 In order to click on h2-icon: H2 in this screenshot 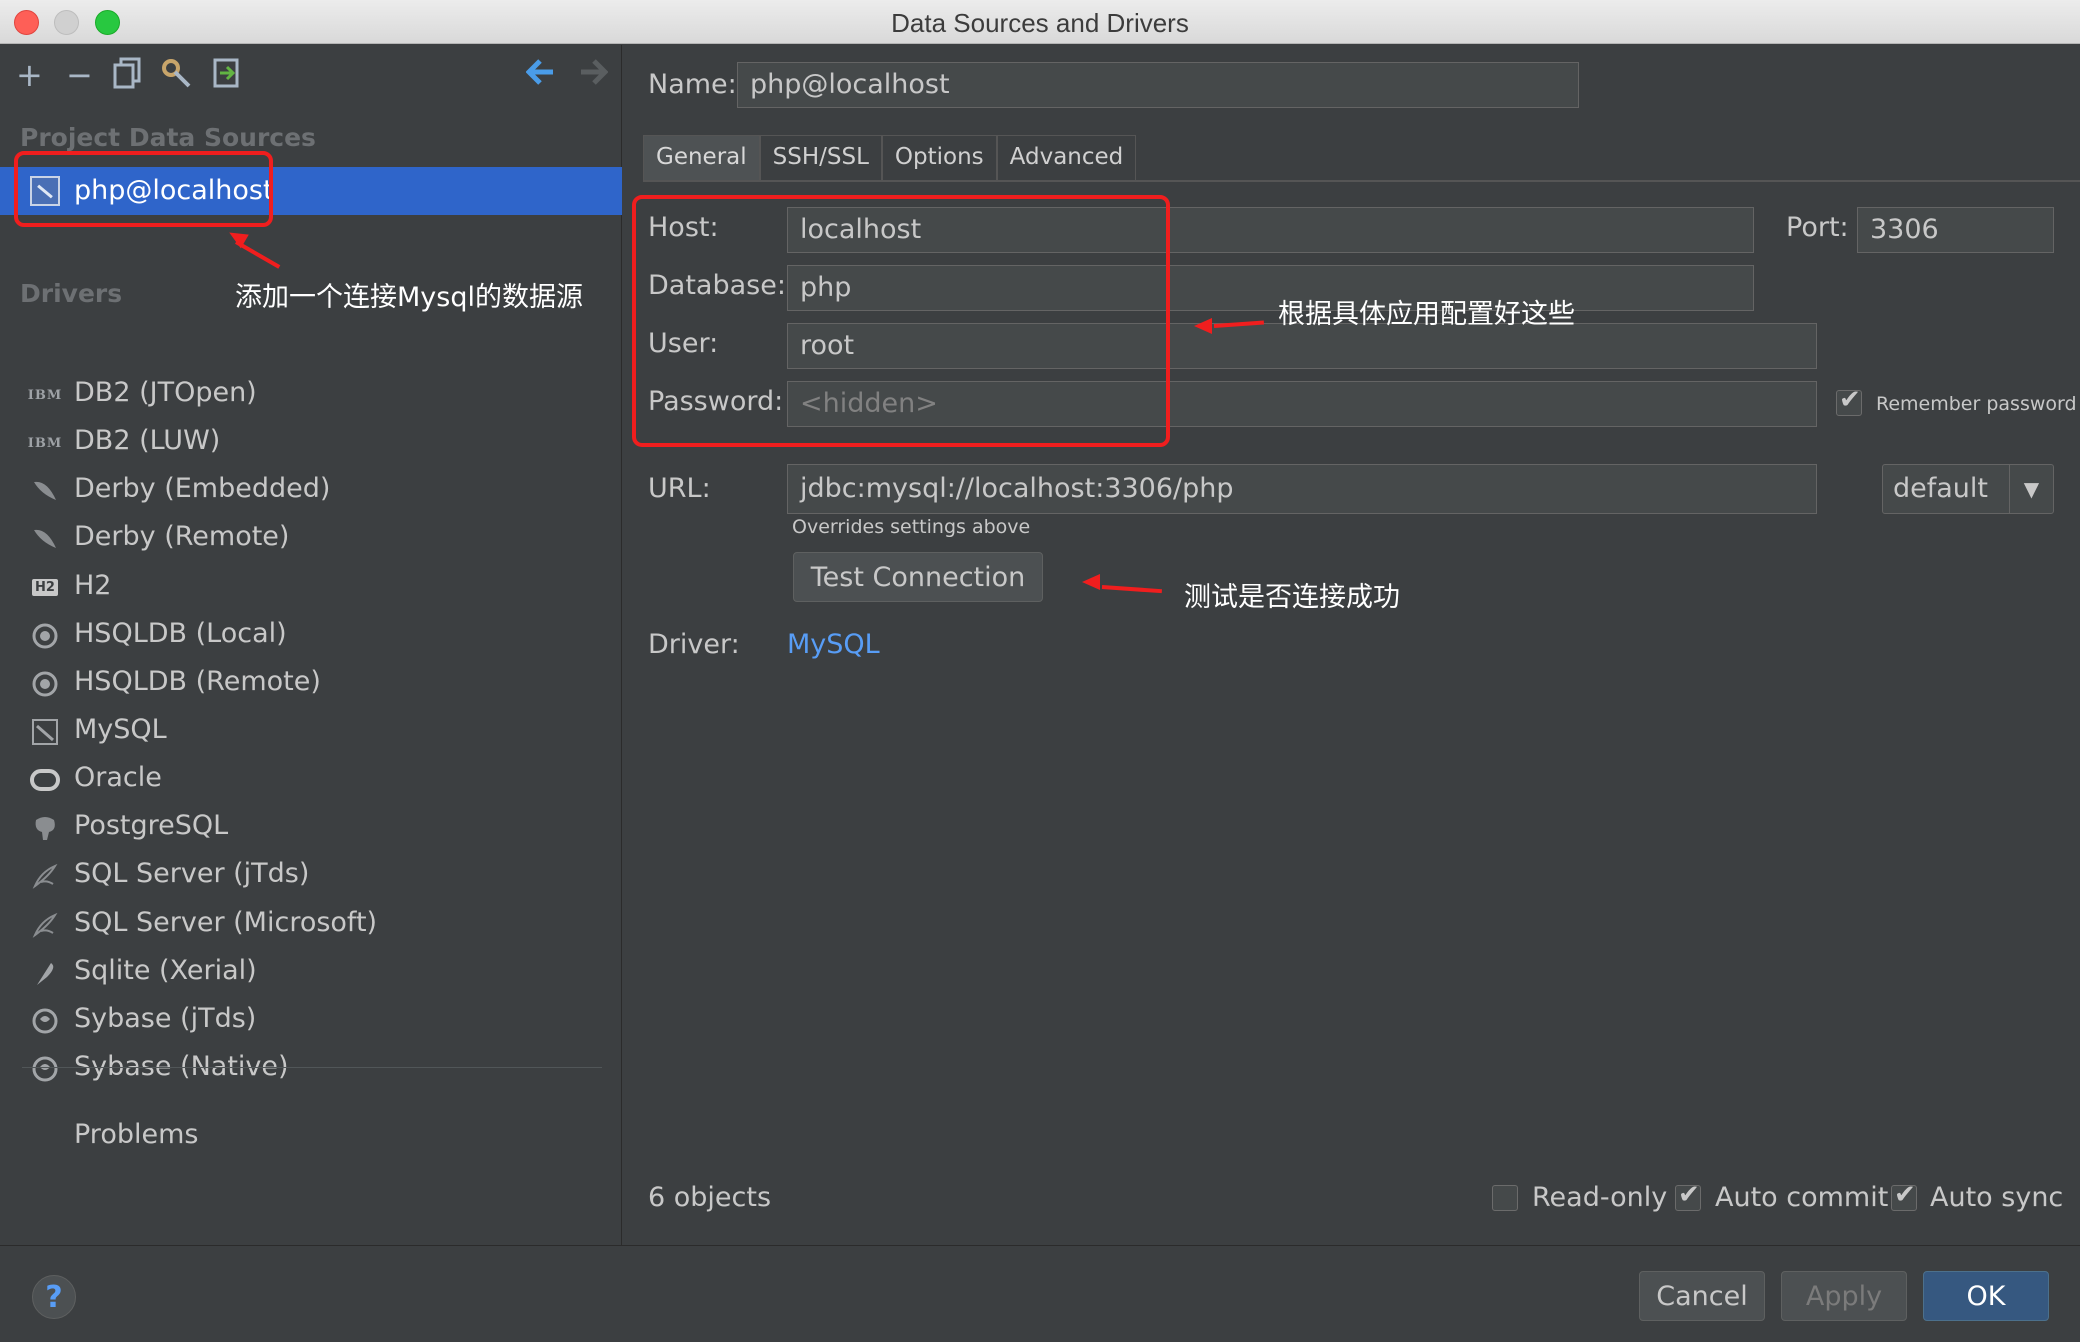, I will do `click(45, 588)`.